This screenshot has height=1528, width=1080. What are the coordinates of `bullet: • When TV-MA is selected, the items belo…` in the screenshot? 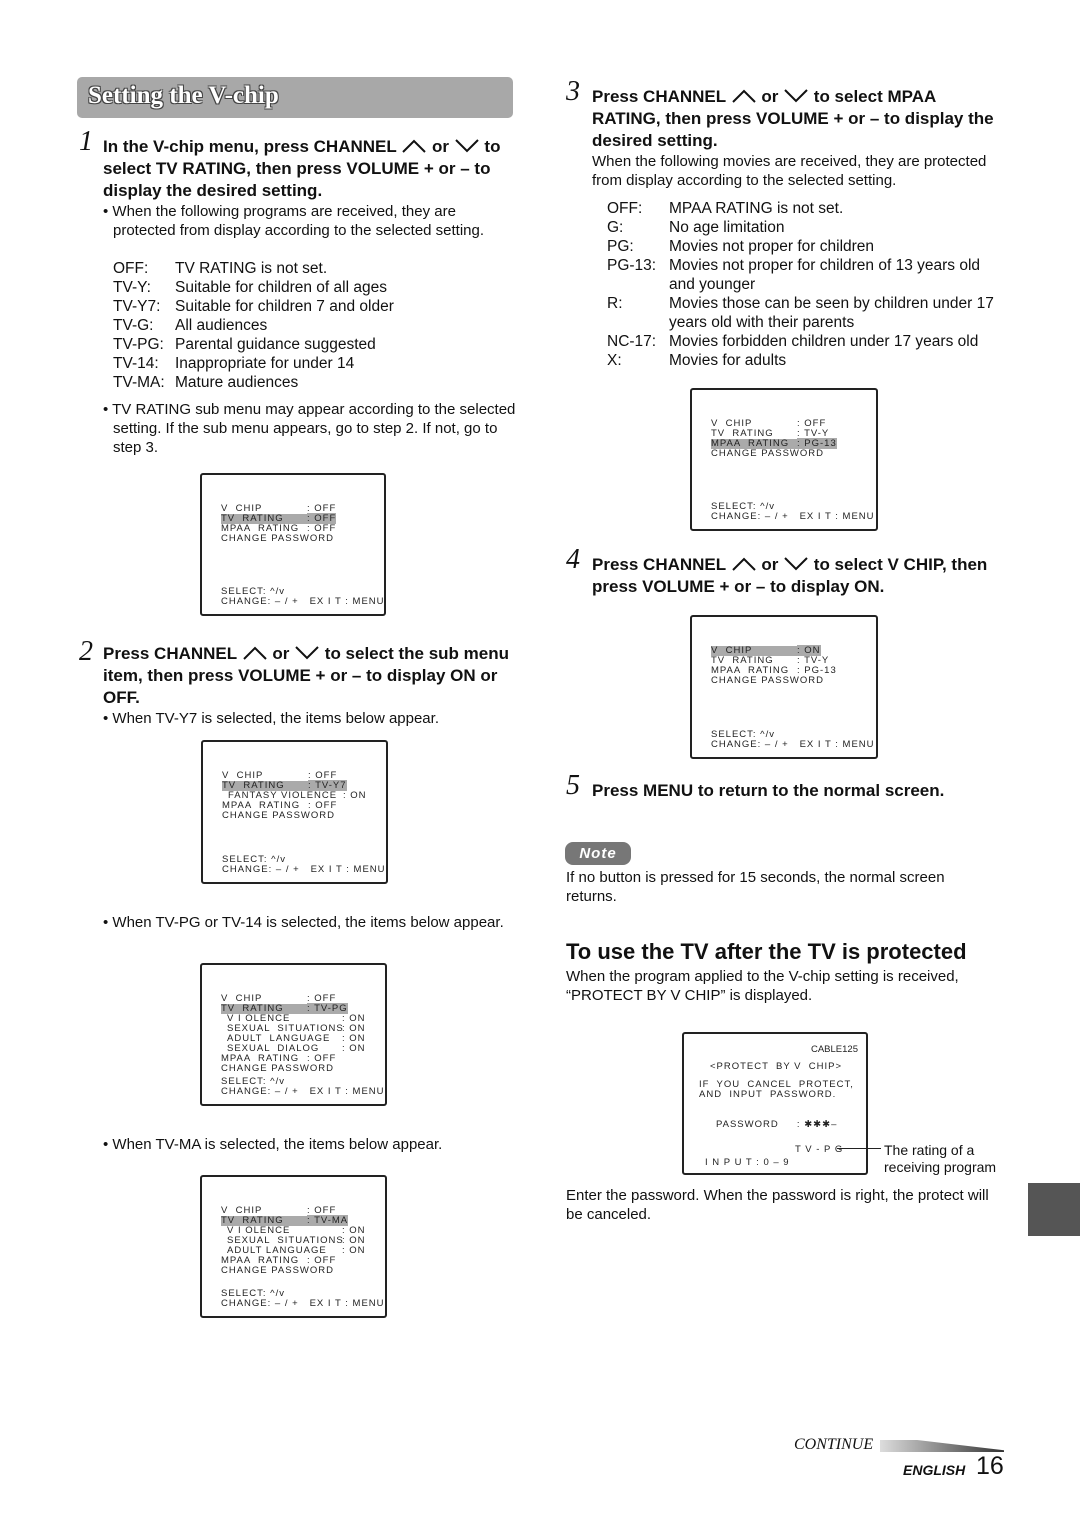 It's located at (273, 1144).